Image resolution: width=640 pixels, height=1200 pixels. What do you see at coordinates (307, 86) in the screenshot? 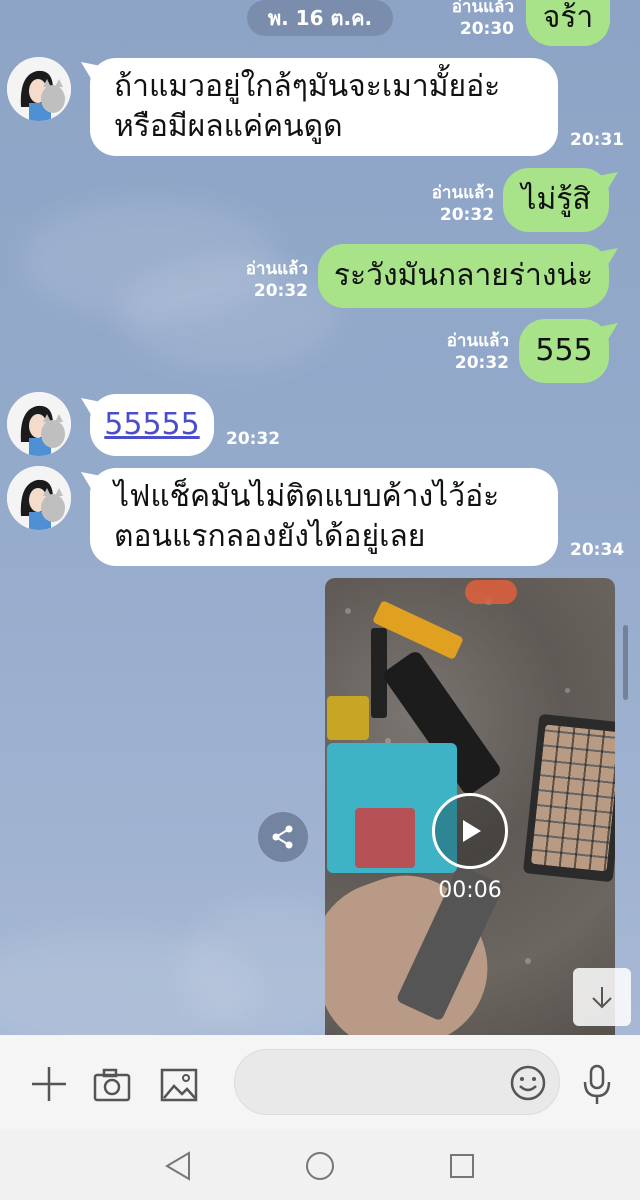
I see `message-text: ถ้าแมวอยู่ใกล้ๆมันจะเมามั้ยอ่ะ` at bounding box center [307, 86].